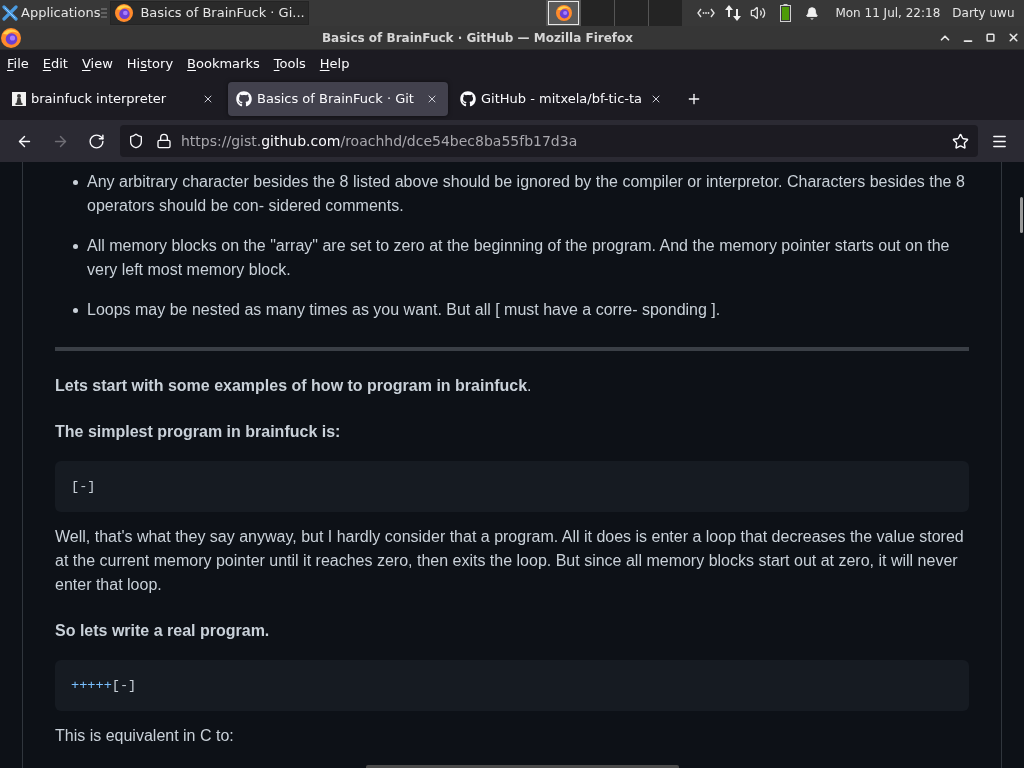  What do you see at coordinates (694, 99) in the screenshot?
I see `plus-icon` at bounding box center [694, 99].